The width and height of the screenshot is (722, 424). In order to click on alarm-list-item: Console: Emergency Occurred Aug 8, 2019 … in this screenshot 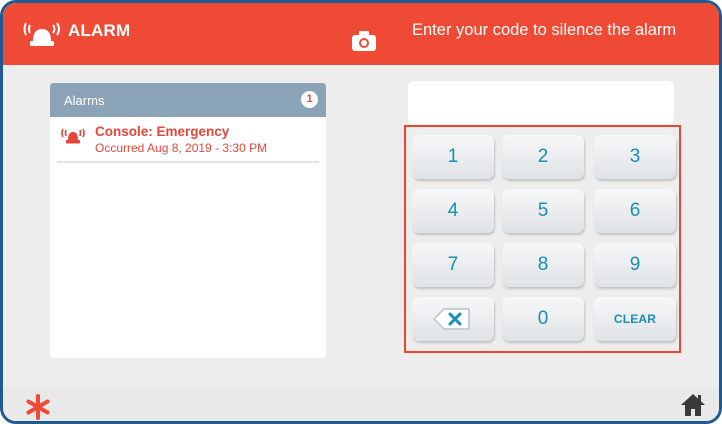, I will do `click(188, 140)`.